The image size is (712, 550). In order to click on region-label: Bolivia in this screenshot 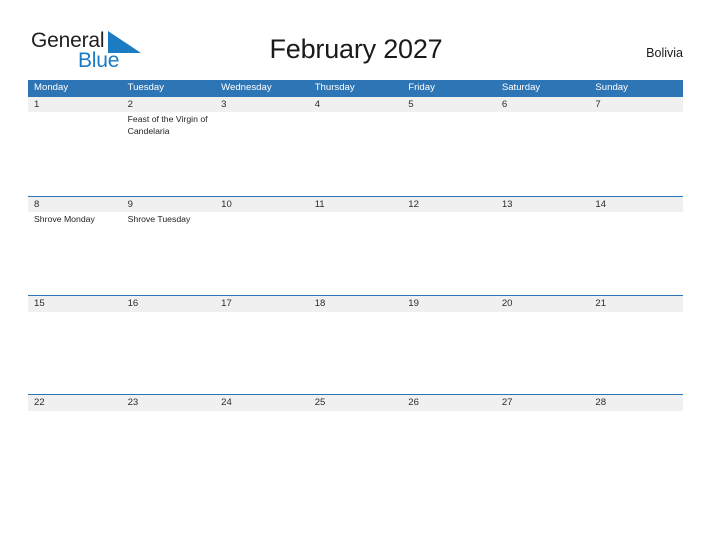, I will do `click(664, 53)`.